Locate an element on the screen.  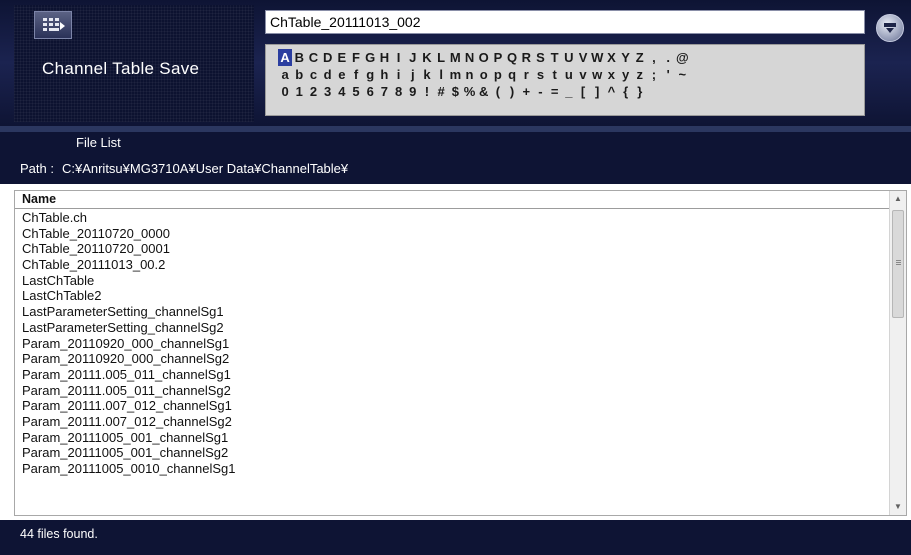
column-header-name: Name is located at coordinates (452, 200).